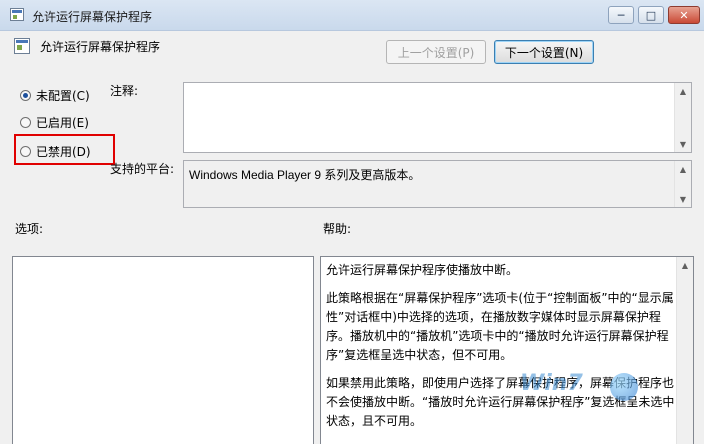  I want to click on help-scrollbar: ▲, so click(684, 350).